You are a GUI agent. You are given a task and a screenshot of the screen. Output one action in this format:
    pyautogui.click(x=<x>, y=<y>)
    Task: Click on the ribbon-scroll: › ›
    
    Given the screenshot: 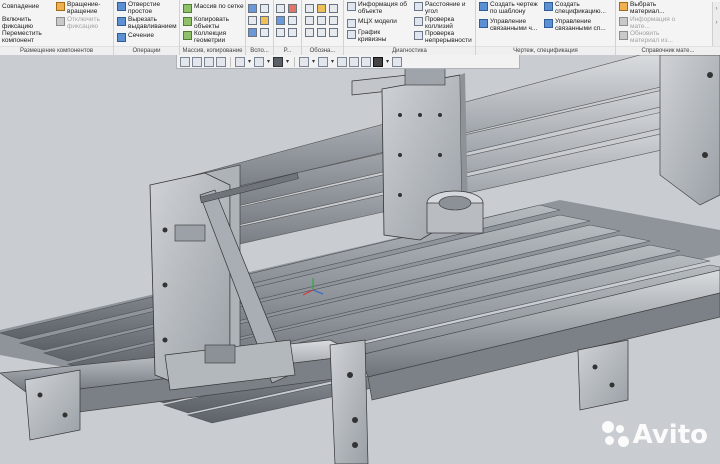 What is the action you would take?
    pyautogui.click(x=716, y=24)
    